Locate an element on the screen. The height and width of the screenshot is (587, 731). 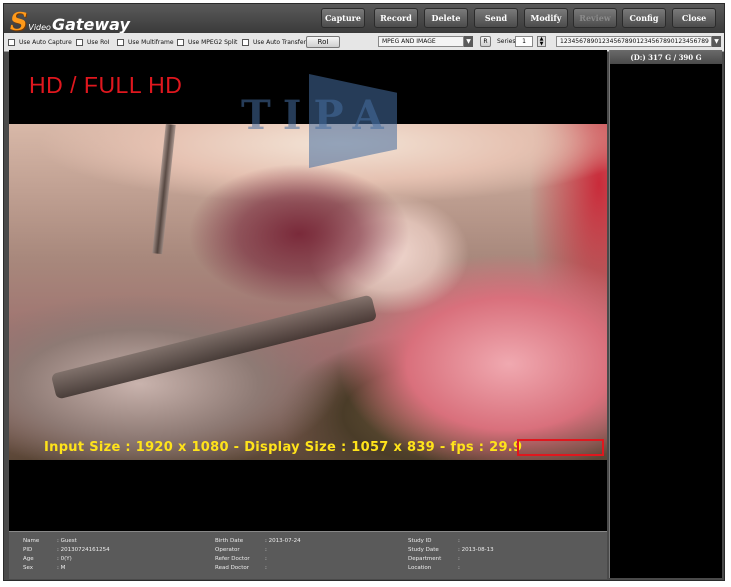
read-value: : is located at coordinates (266, 567).